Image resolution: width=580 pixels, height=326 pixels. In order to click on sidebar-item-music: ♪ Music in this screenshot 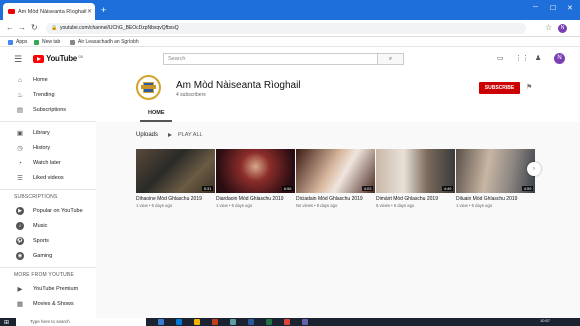, I will do `click(48, 226)`.